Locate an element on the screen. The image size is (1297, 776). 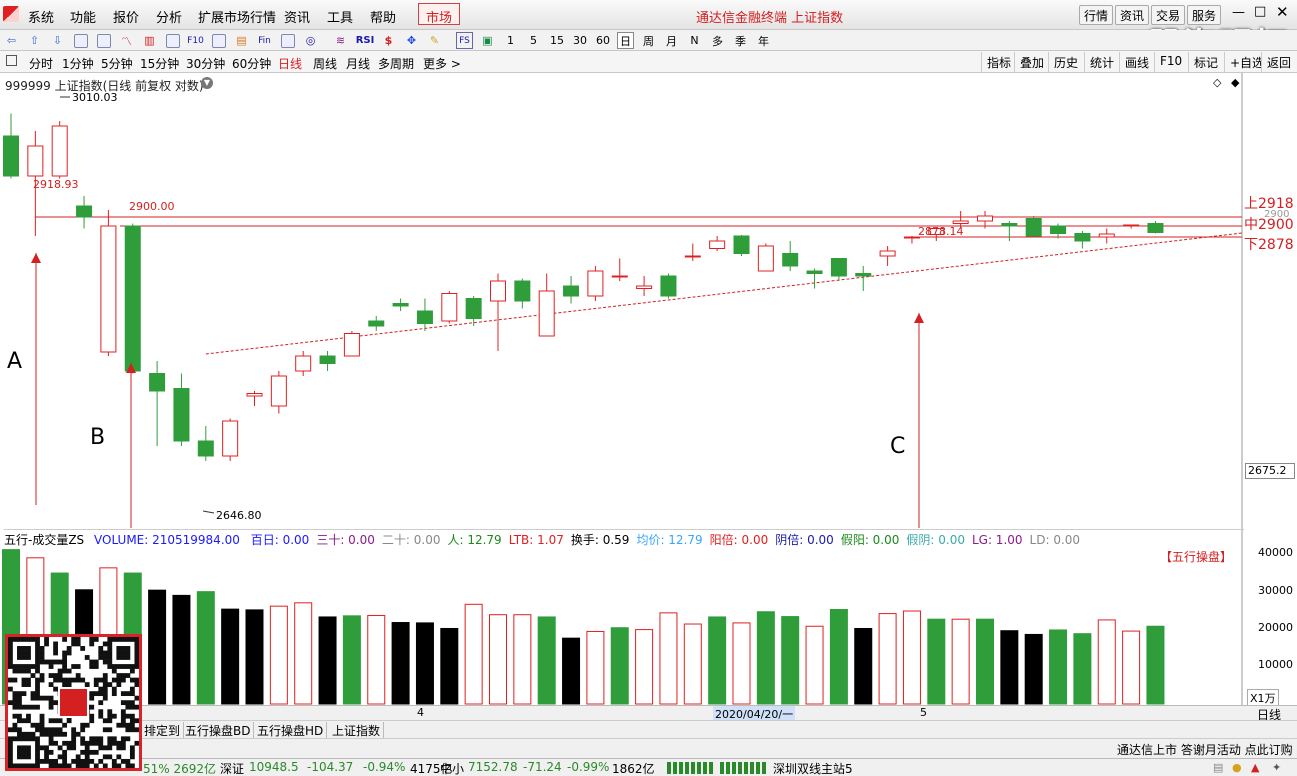
report-icon is located at coordinates (80, 40).